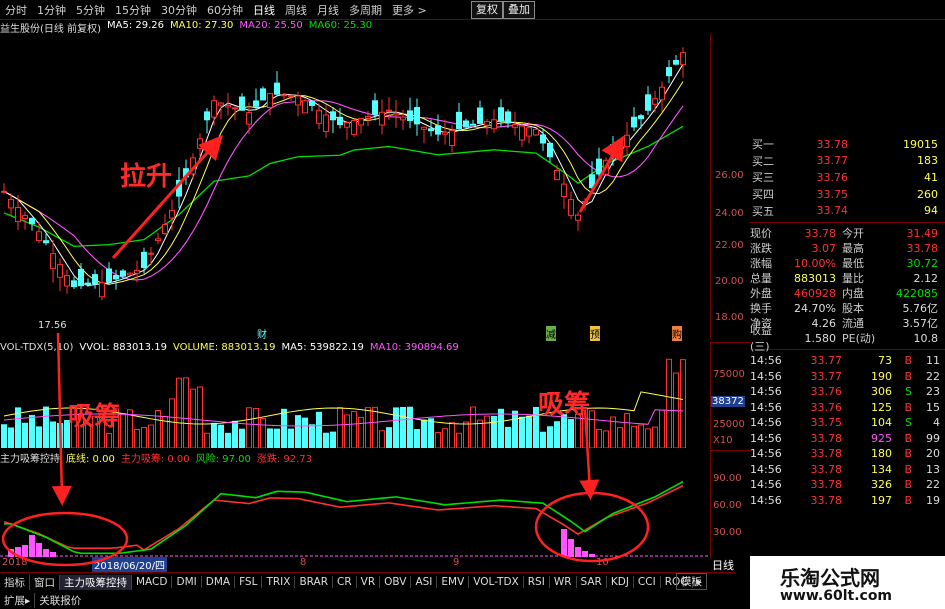 This screenshot has width=945, height=609. I want to click on trade-volume: 134, so click(881, 469).